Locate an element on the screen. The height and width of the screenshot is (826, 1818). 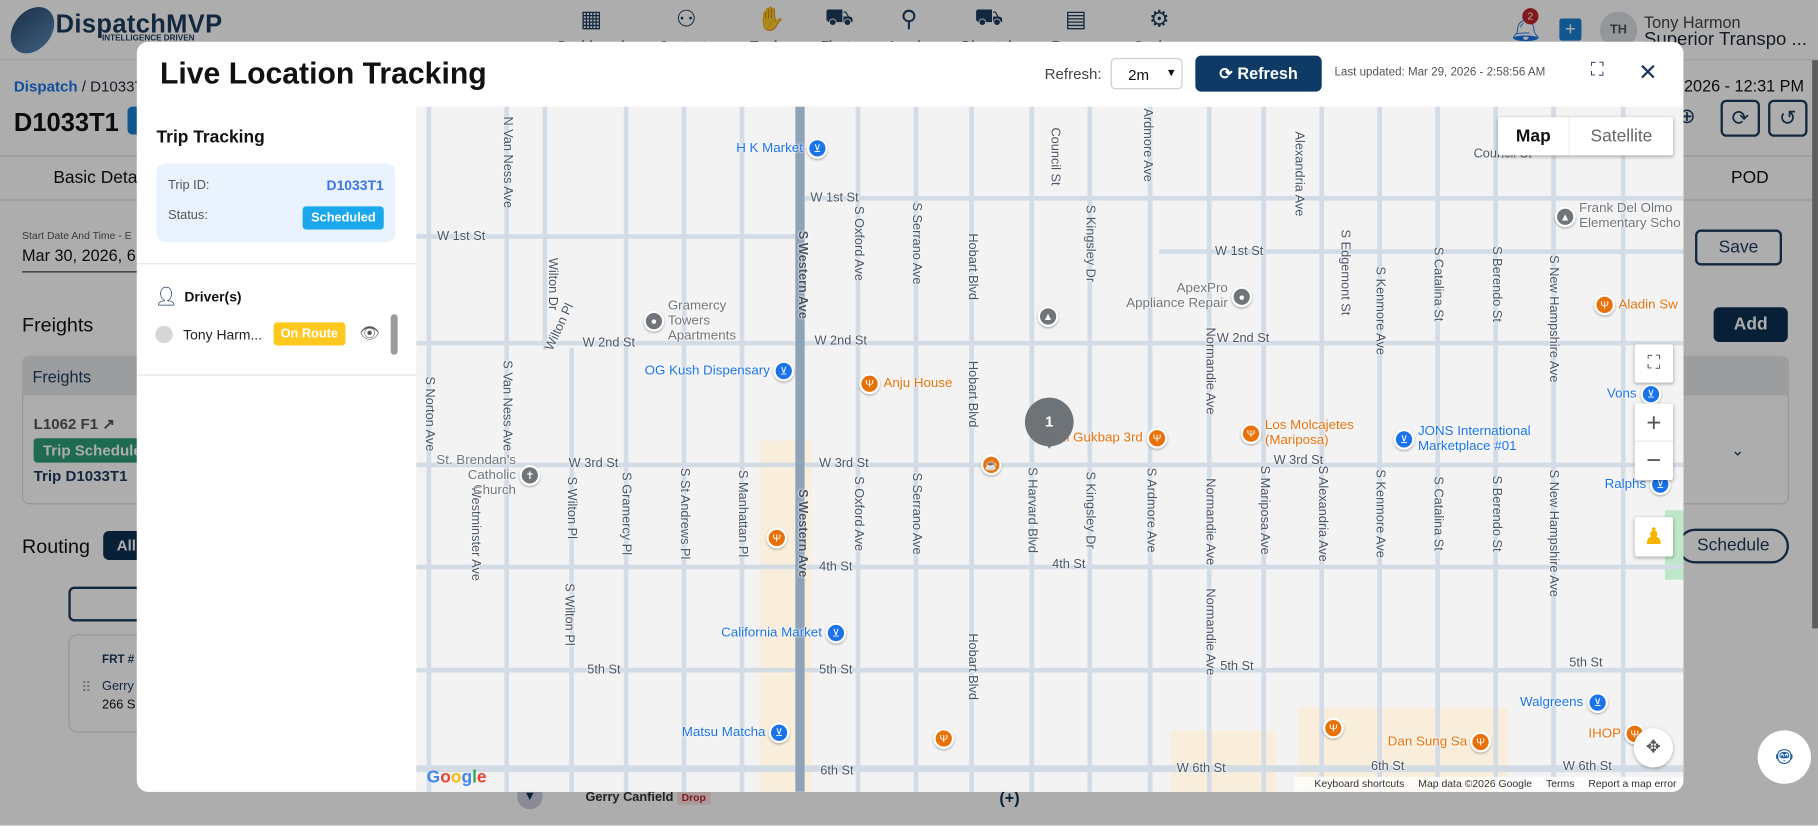
zoom-in-icon: + is located at coordinates (1654, 422).